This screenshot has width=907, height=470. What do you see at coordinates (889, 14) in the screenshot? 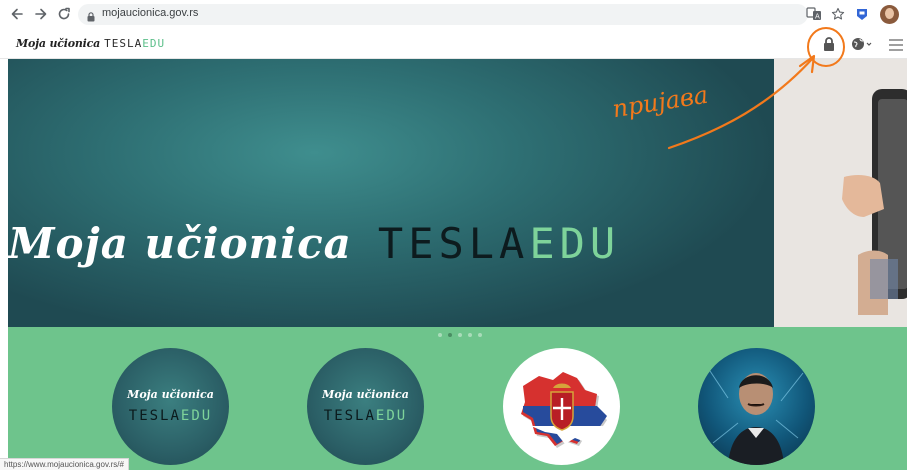
I see `profile-avatar` at bounding box center [889, 14].